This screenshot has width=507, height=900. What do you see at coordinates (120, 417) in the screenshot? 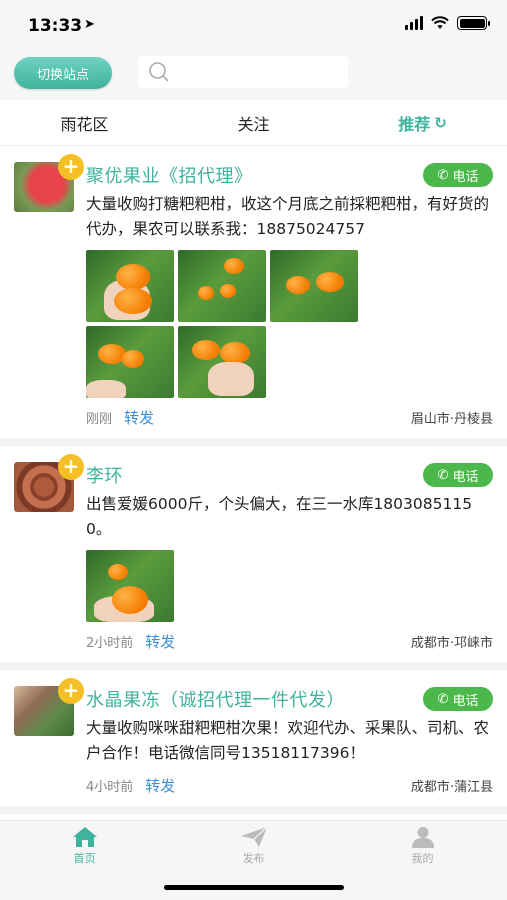
I see `post-meta: 刚刚 转发` at bounding box center [120, 417].